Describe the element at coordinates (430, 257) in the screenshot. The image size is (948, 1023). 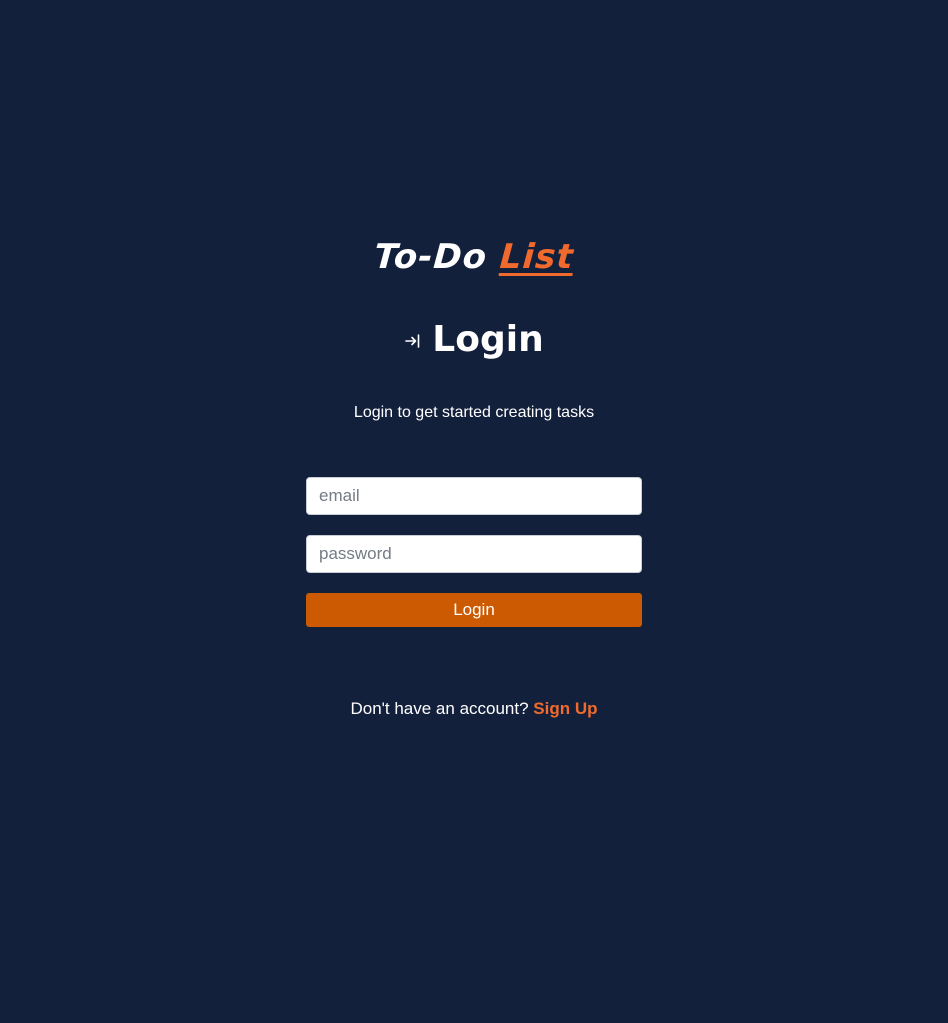
I see `logo-first-word: To-Do` at that location.